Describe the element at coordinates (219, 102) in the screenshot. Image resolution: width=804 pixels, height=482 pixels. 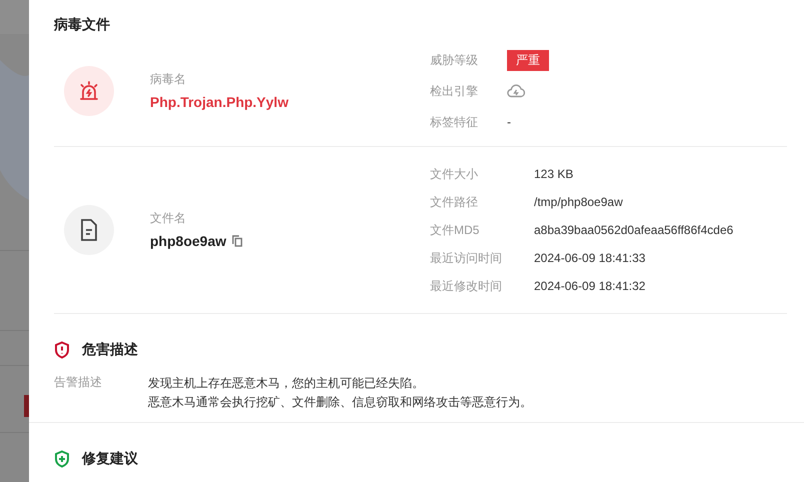
I see `virus-name: Php.Trojan.Php.Yylw` at that location.